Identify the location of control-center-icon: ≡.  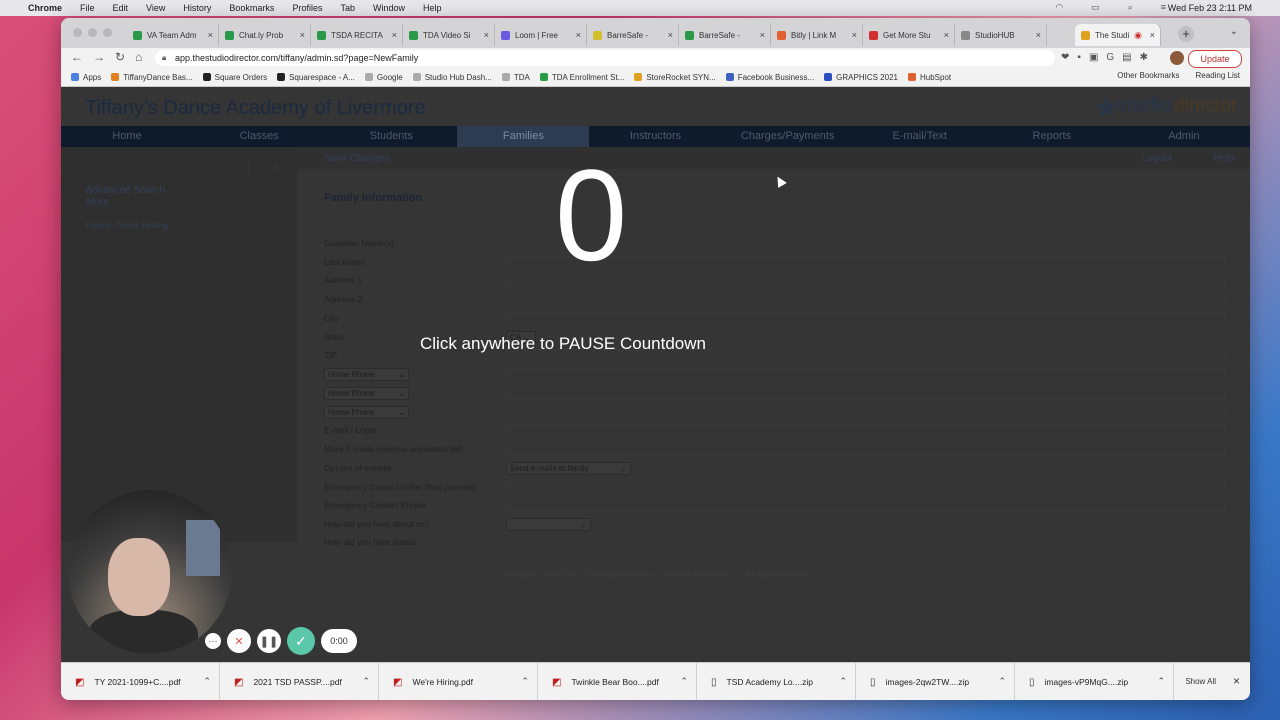
(1163, 7).